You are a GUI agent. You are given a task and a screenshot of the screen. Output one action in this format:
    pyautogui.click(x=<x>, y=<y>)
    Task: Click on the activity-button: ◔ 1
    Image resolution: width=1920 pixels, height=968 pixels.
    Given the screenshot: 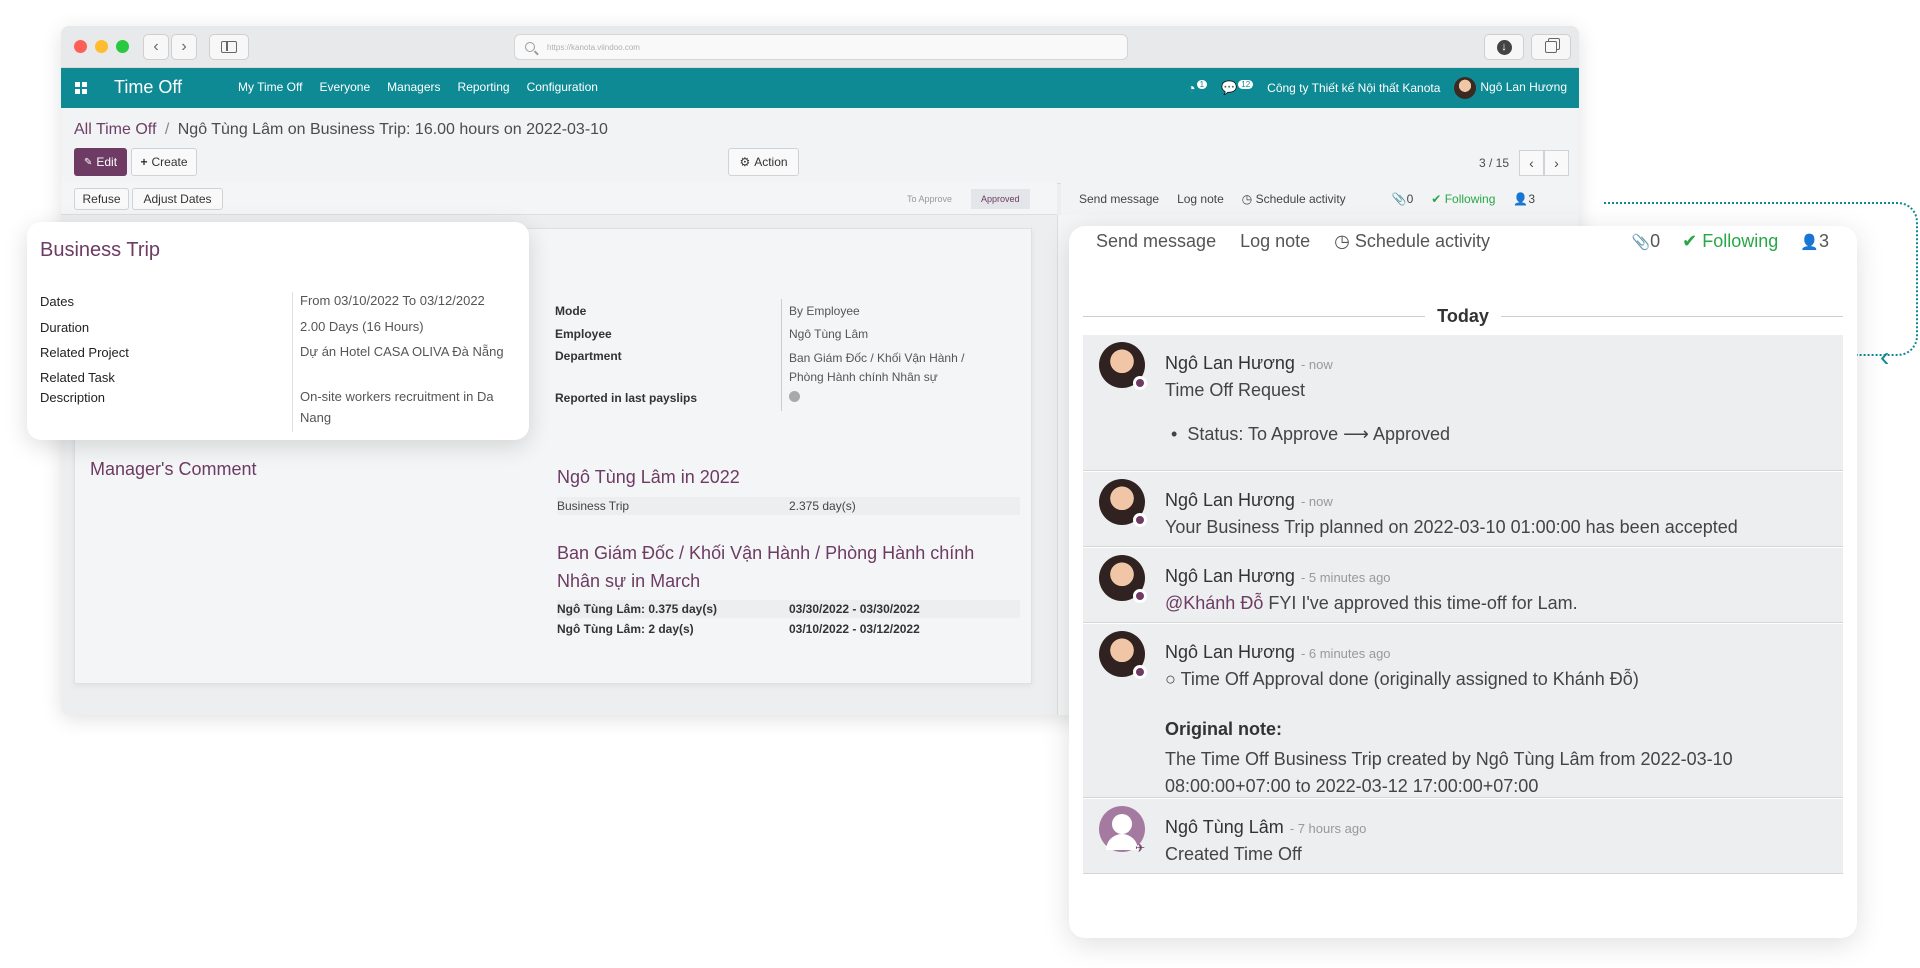 What is the action you would take?
    pyautogui.click(x=1197, y=88)
    